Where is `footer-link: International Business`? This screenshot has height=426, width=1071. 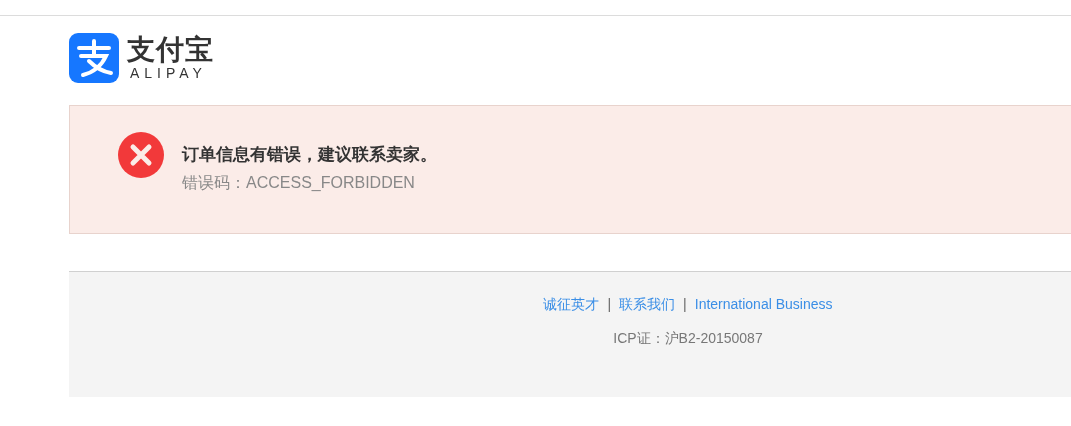 footer-link: International Business is located at coordinates (763, 304).